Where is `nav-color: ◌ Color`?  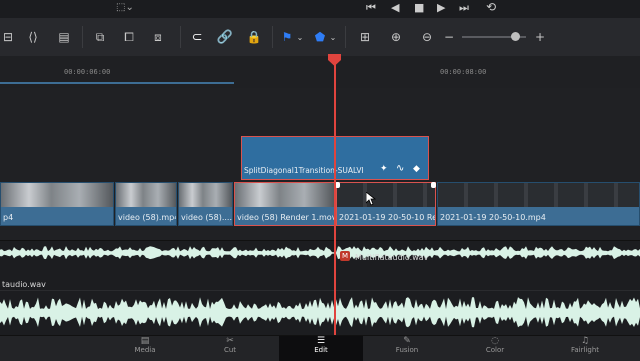 nav-color: ◌ Color is located at coordinates (495, 348).